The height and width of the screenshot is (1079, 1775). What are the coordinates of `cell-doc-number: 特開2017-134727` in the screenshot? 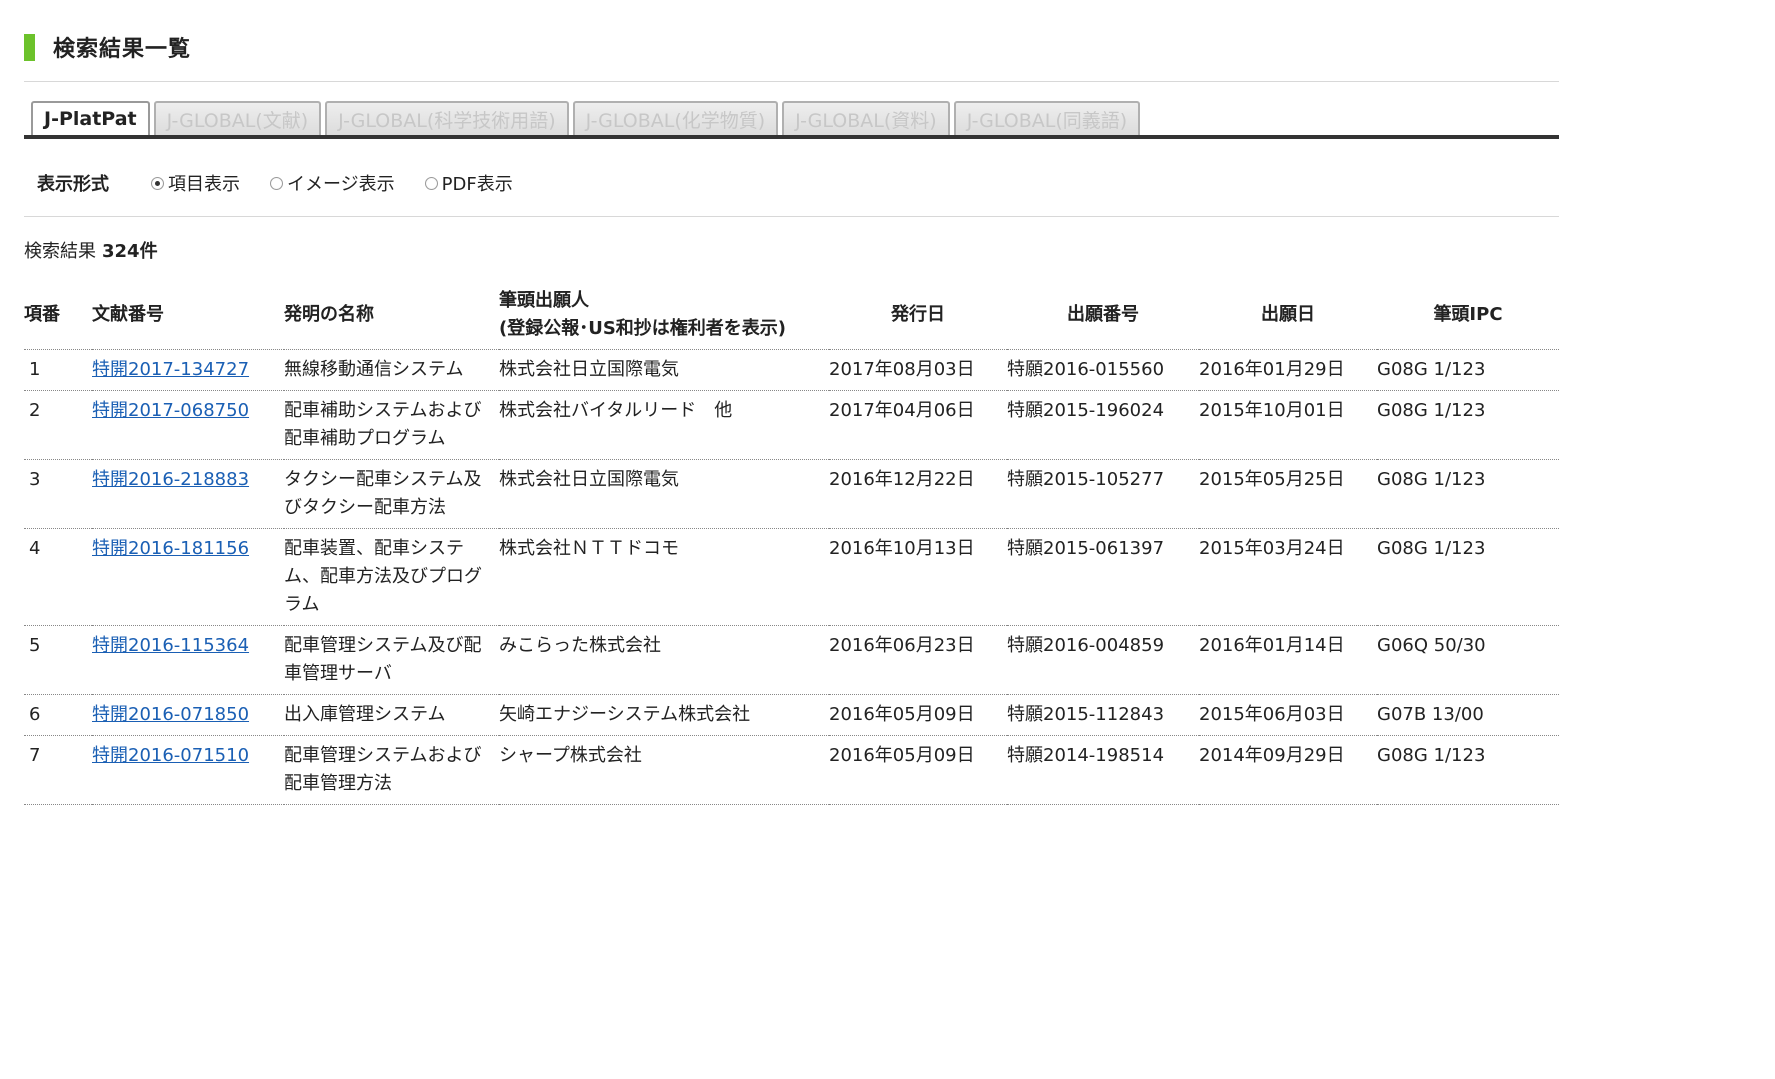 It's located at (188, 370).